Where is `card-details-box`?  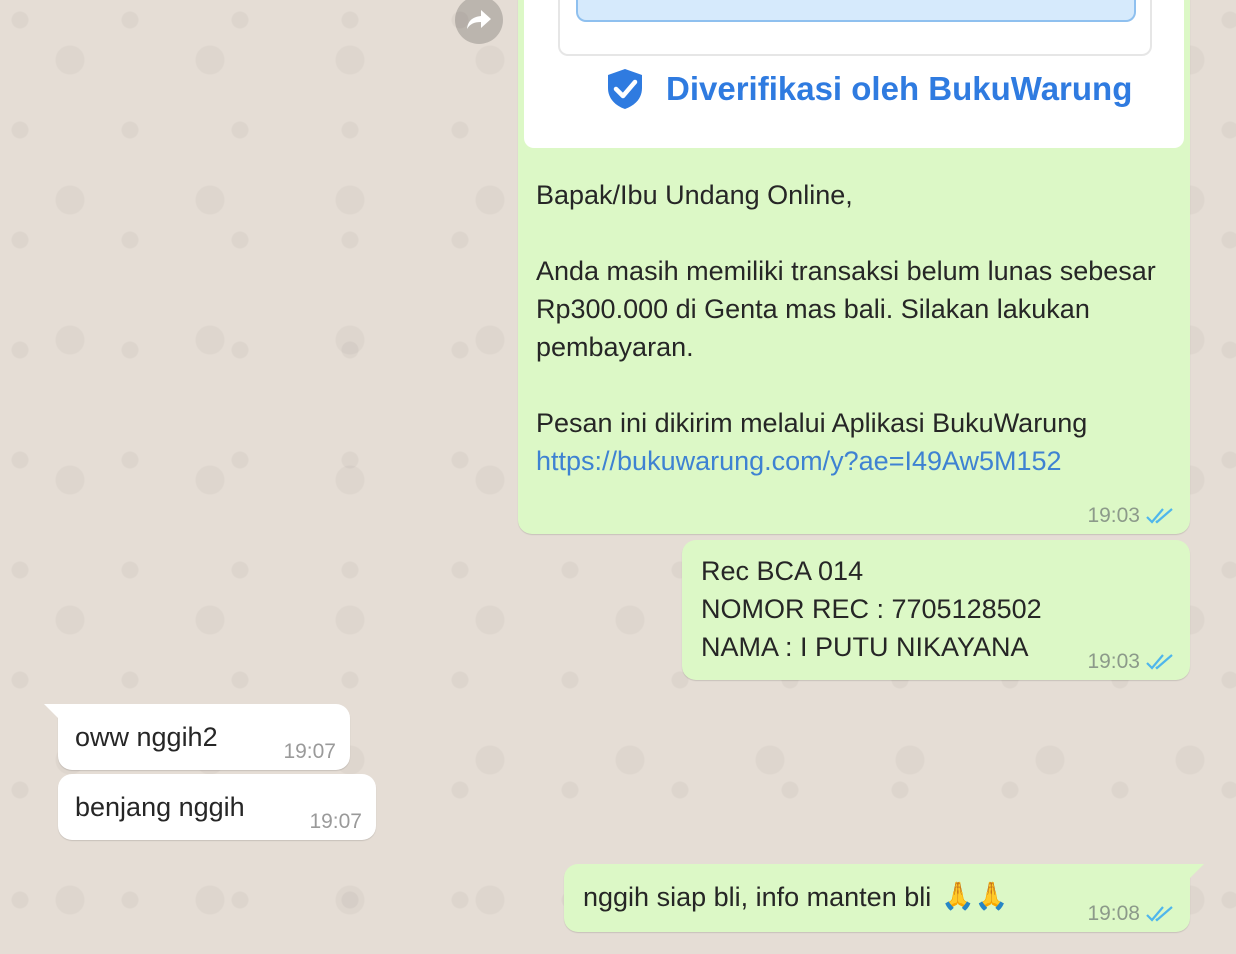
card-details-box is located at coordinates (855, 28).